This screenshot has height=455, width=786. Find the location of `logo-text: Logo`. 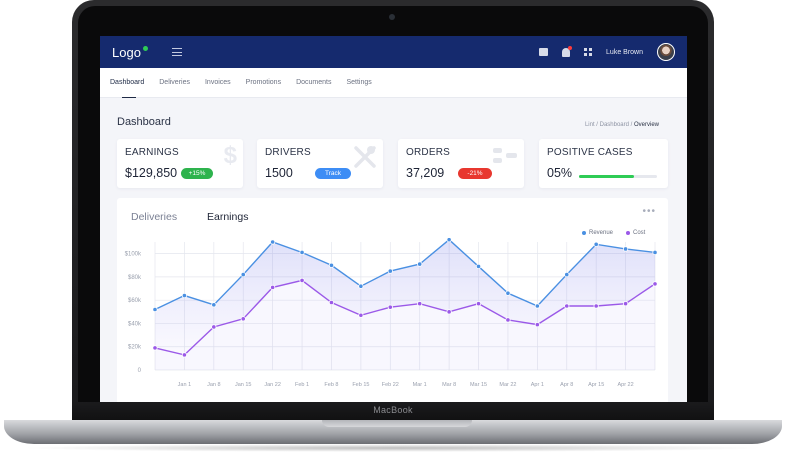

logo-text: Logo is located at coordinates (126, 52).